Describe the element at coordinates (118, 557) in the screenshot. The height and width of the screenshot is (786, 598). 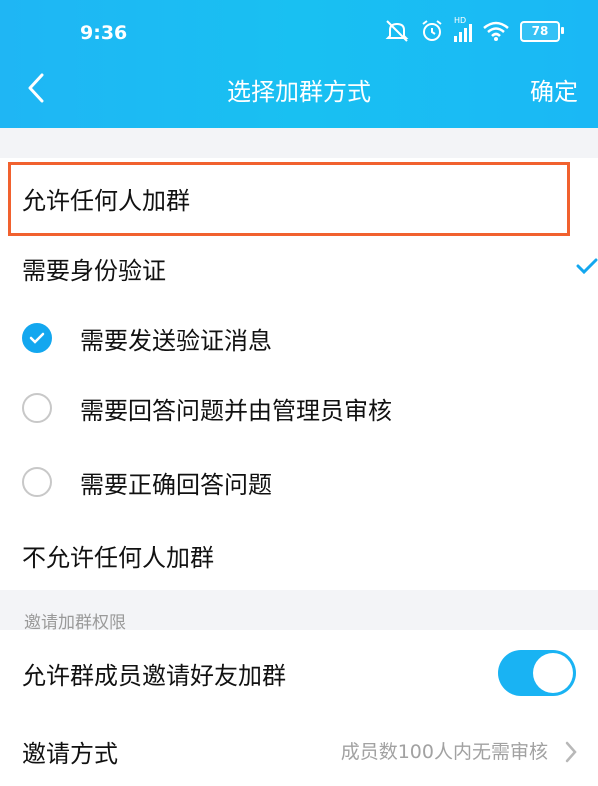
I see `option-label: 不允许任何人加群` at that location.